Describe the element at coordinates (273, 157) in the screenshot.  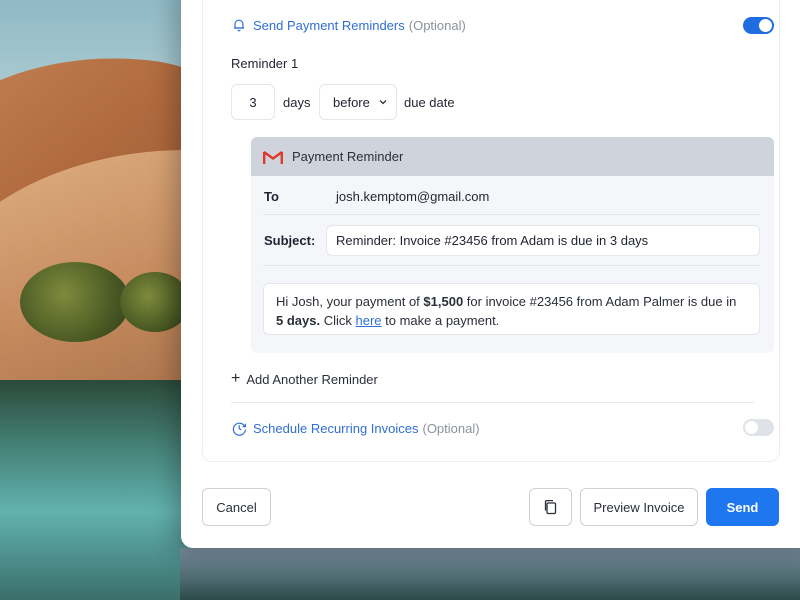
I see `gmail-icon` at that location.